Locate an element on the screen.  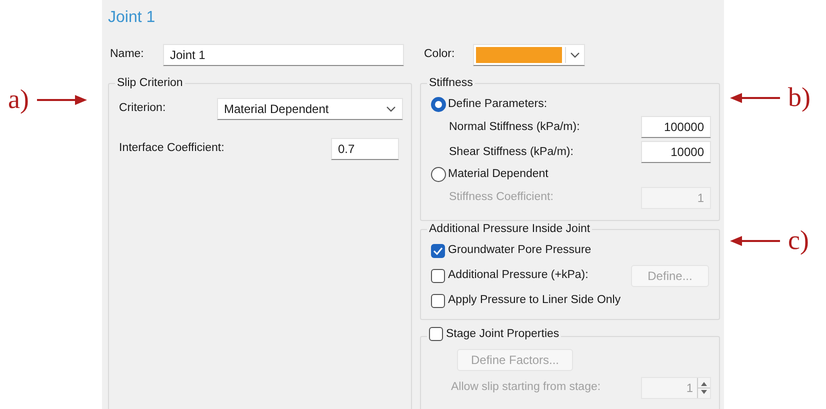
name-field: Joint 1 is located at coordinates (283, 55).